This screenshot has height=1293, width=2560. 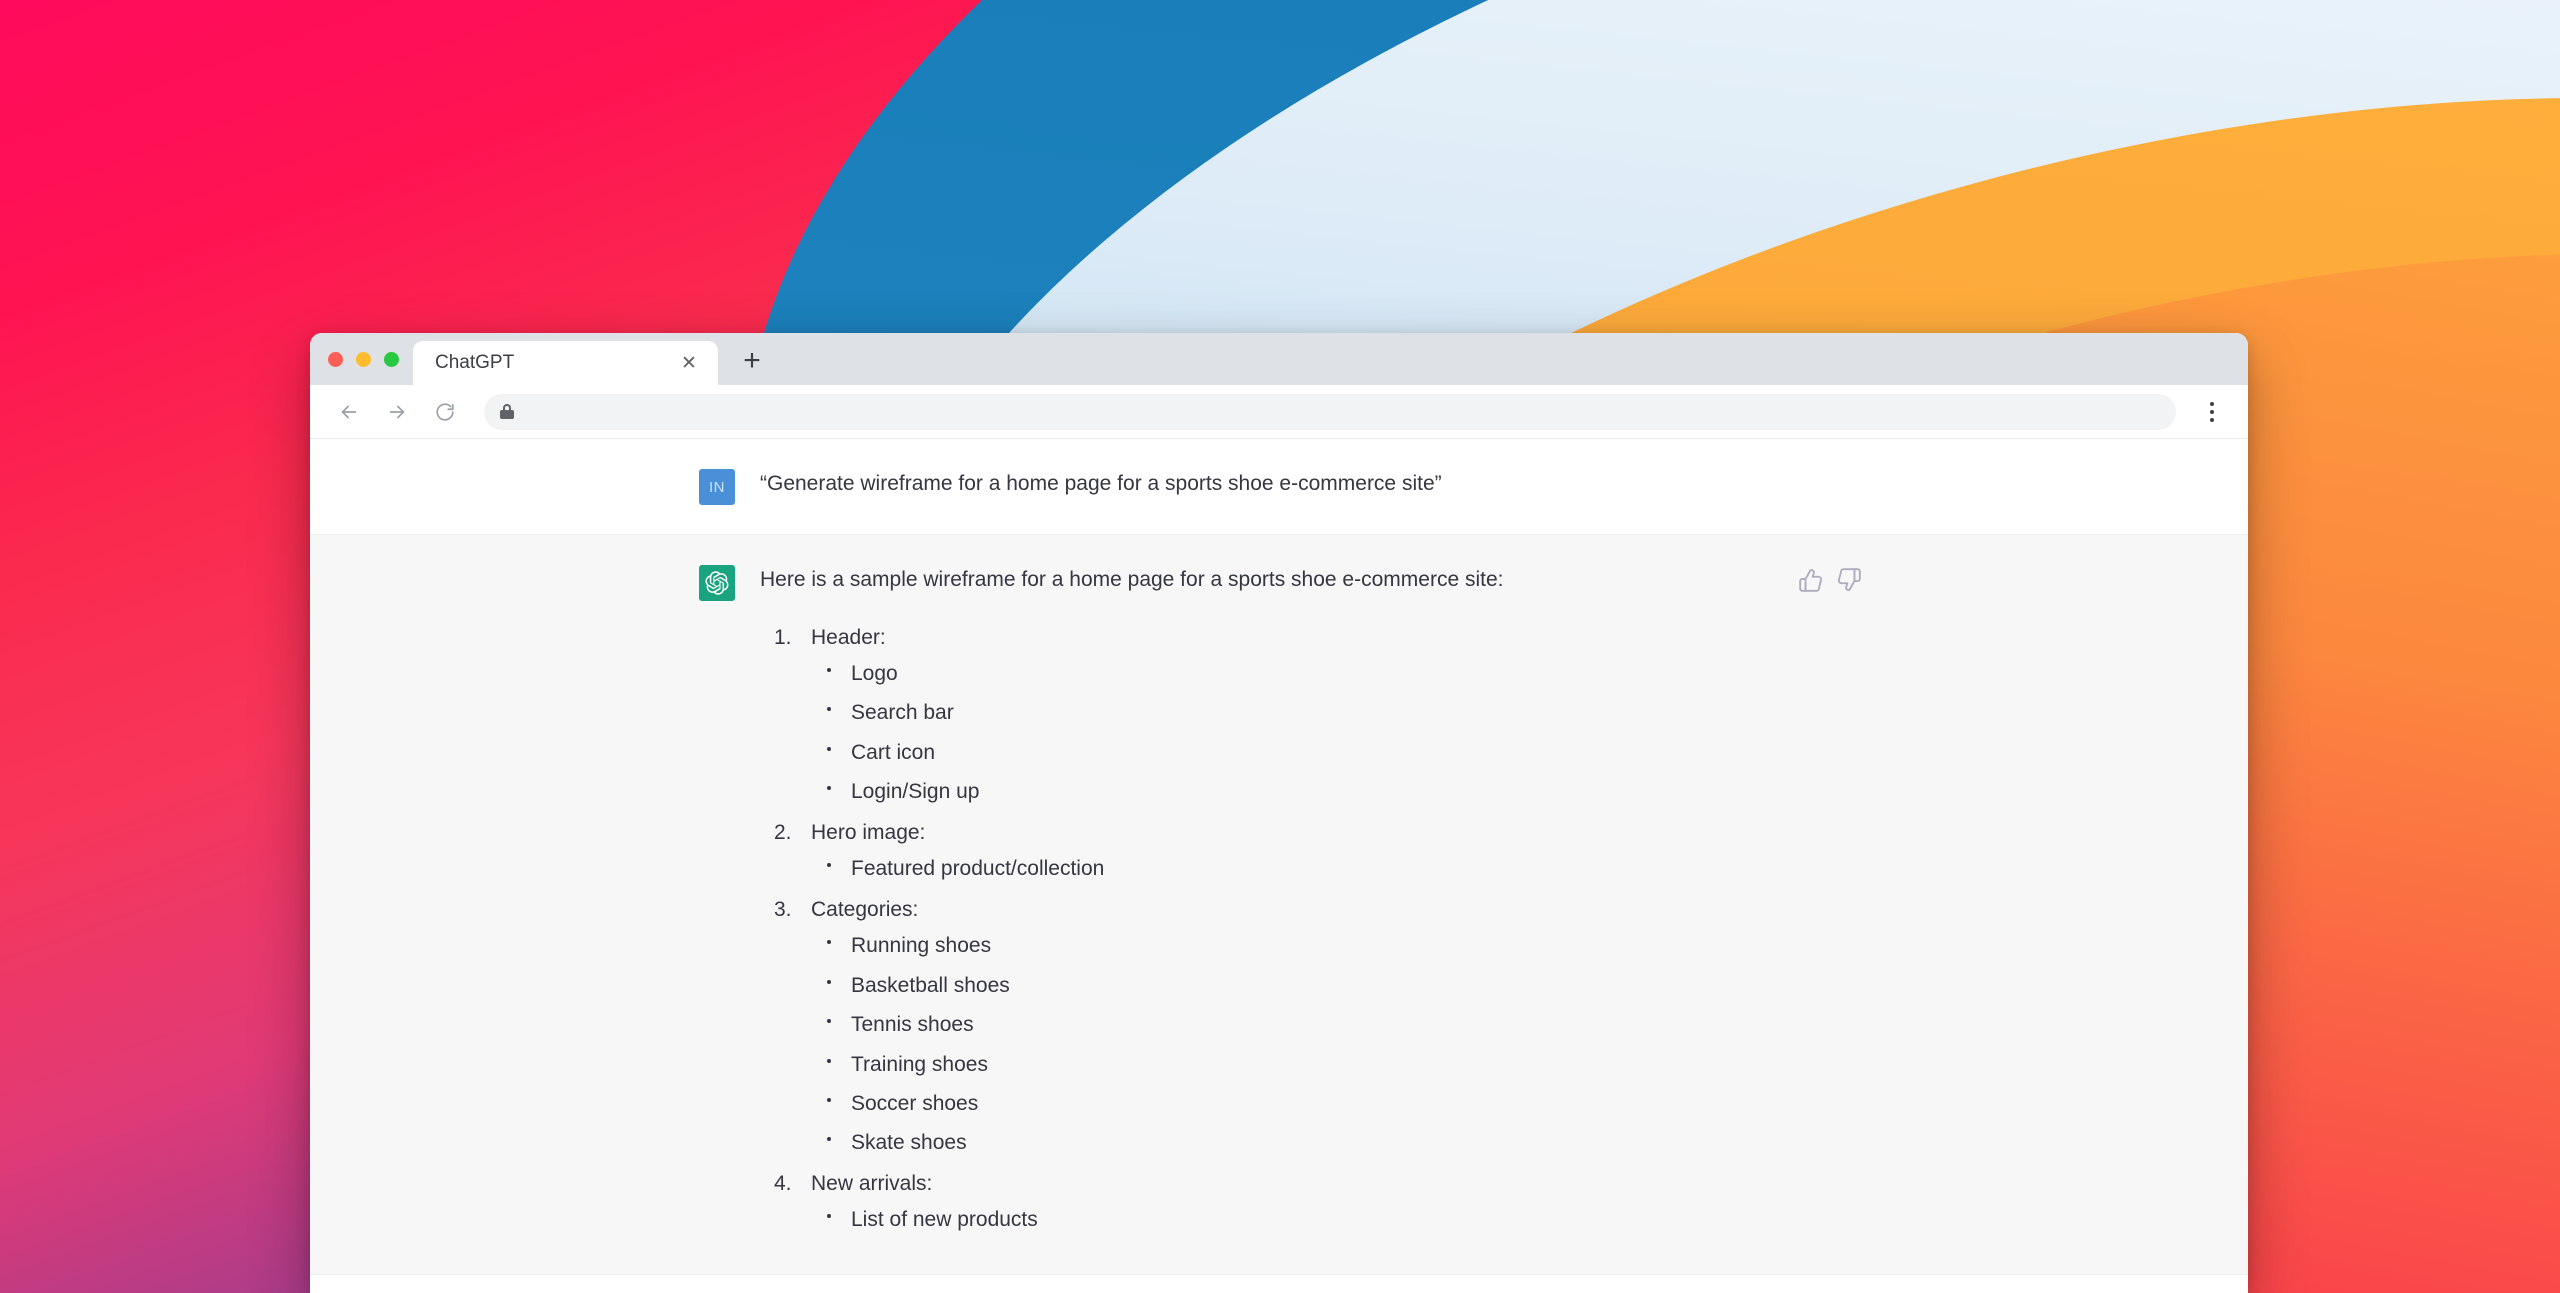 I want to click on outline-sub-list: Featured product/collection, so click(x=1335, y=869).